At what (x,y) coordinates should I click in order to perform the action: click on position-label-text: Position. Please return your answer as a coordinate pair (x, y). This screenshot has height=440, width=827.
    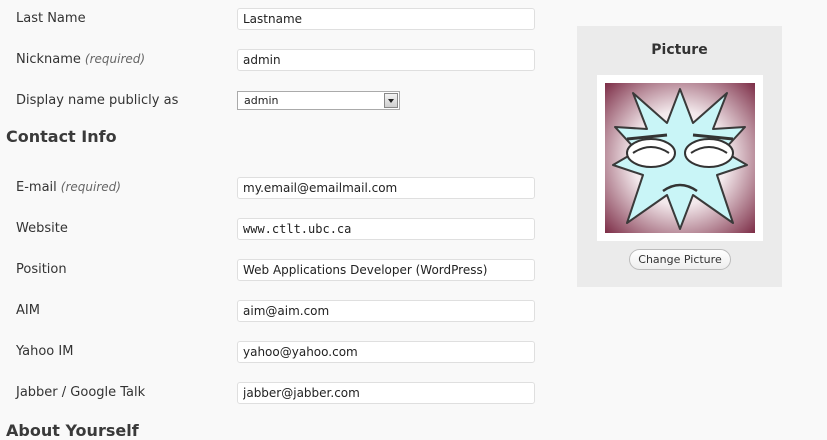
    Looking at the image, I should click on (41, 269).